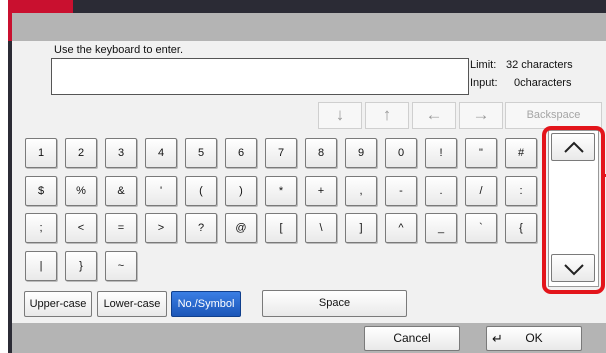 Image resolution: width=606 pixels, height=353 pixels. I want to click on key: ], so click(361, 228).